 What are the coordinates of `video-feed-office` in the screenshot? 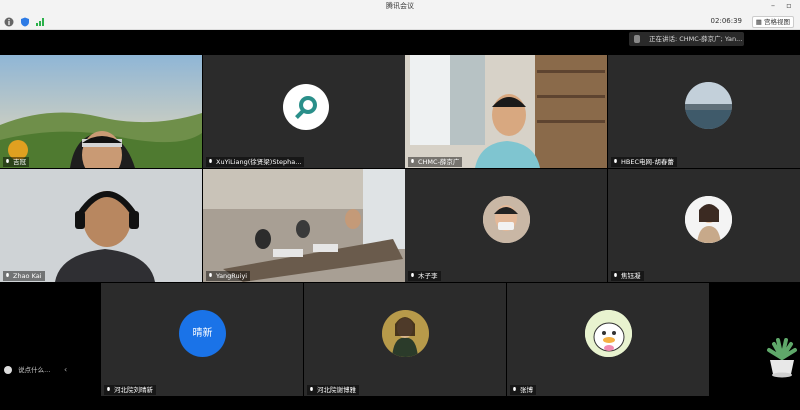 It's located at (506, 111).